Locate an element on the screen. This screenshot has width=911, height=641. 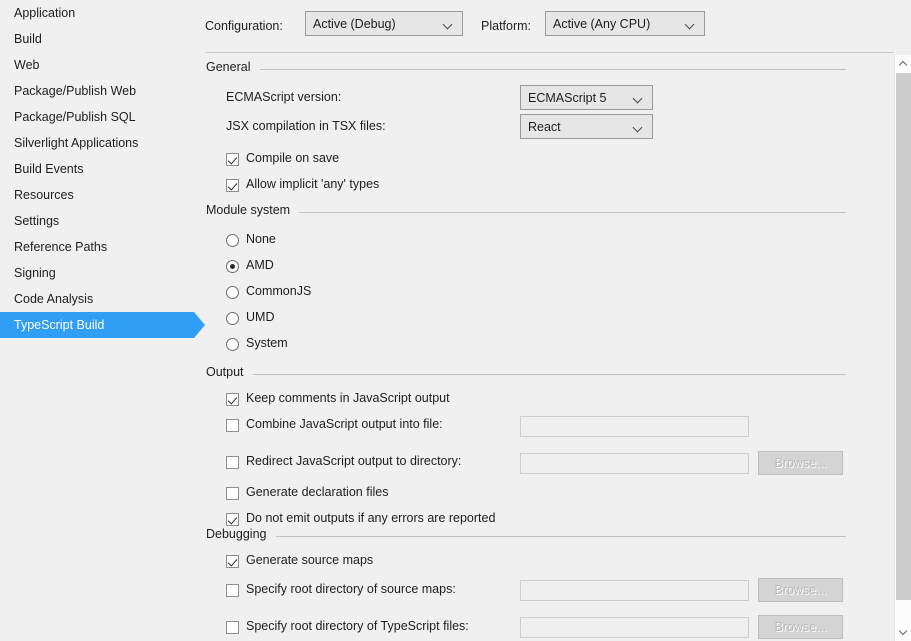
redirect-output-label: Redirect JavaScript output to directory: is located at coordinates (354, 461).